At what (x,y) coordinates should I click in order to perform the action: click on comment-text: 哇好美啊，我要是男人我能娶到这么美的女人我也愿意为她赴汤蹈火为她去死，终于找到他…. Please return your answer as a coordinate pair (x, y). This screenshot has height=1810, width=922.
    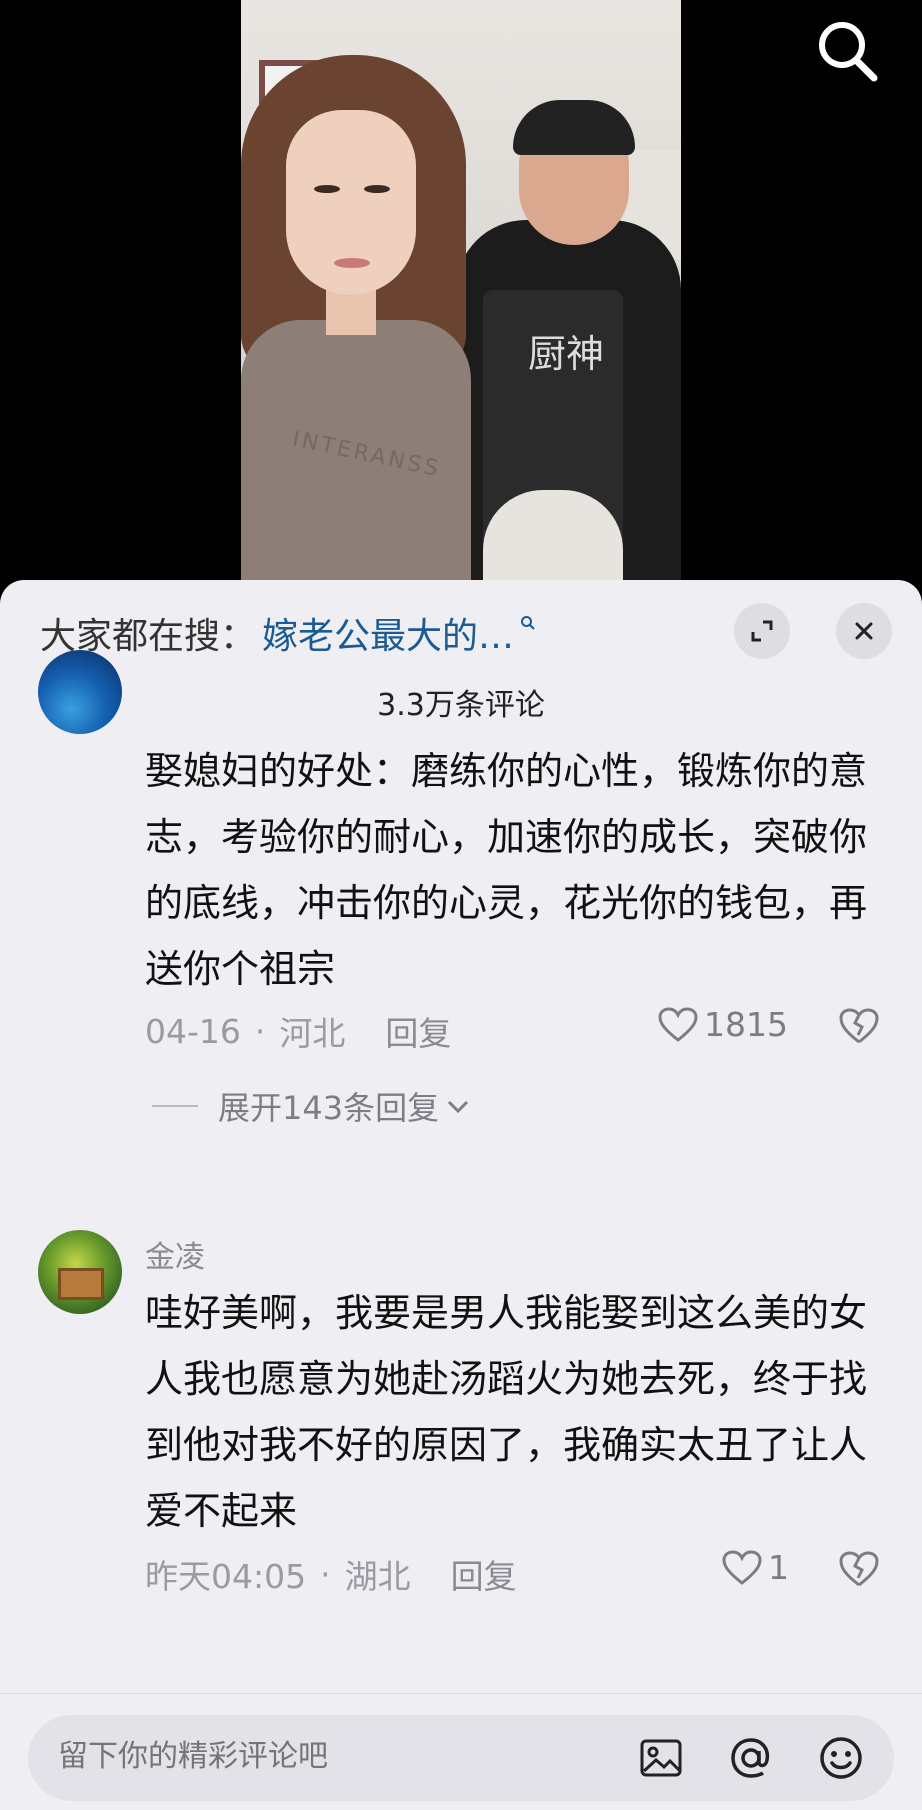
    Looking at the image, I should click on (506, 1412).